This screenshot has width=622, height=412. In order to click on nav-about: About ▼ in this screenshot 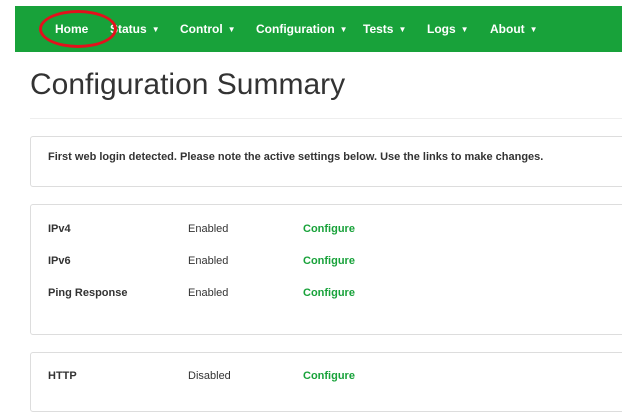, I will do `click(514, 29)`.